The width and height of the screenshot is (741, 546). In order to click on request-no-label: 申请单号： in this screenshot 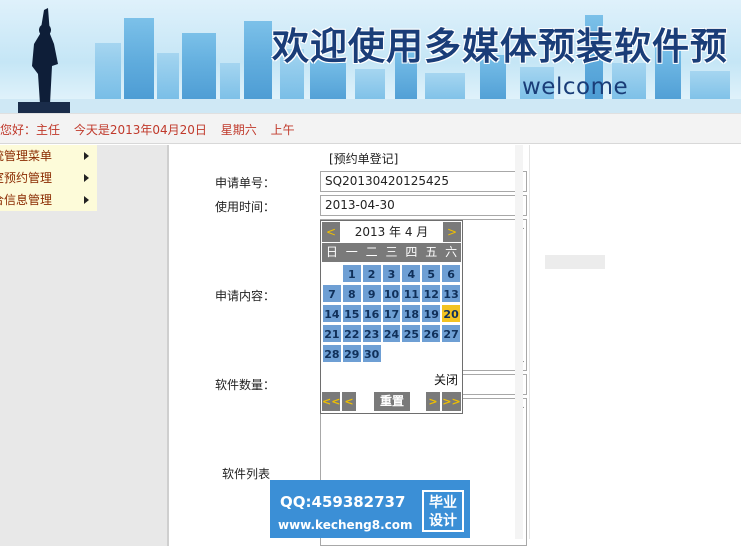, I will do `click(245, 183)`.